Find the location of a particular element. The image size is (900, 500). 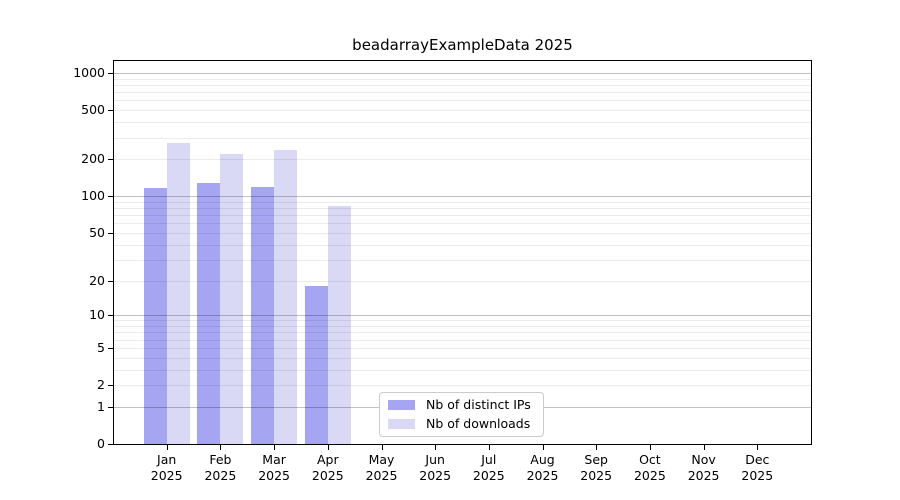

y-tick-label: 10 is located at coordinates (97, 315).